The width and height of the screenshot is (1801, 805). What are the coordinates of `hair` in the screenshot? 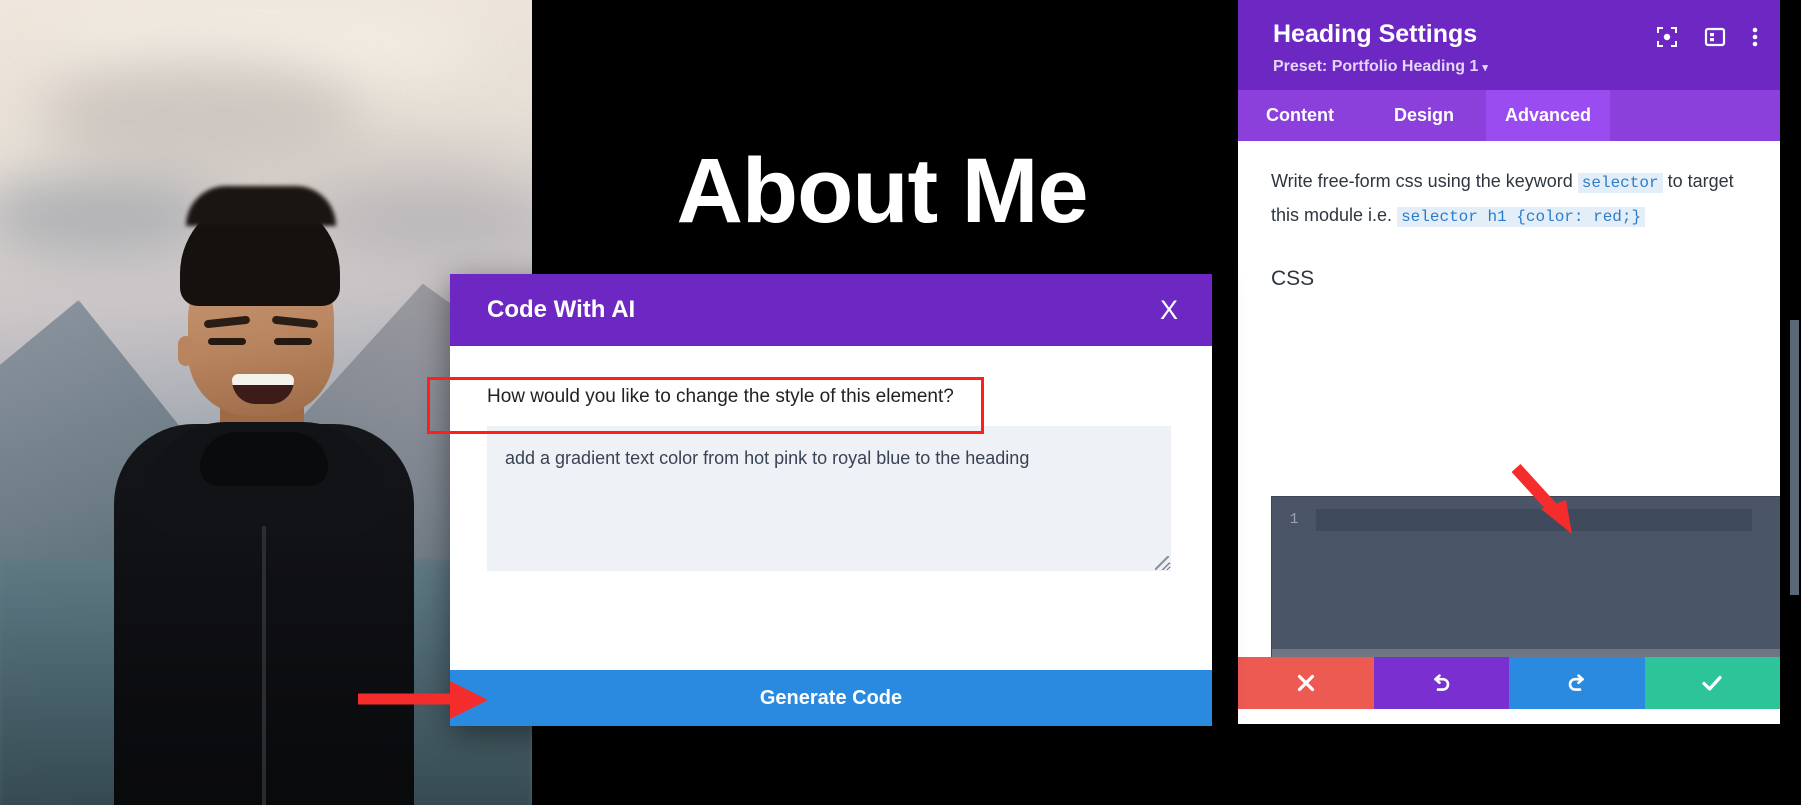 It's located at (260, 251).